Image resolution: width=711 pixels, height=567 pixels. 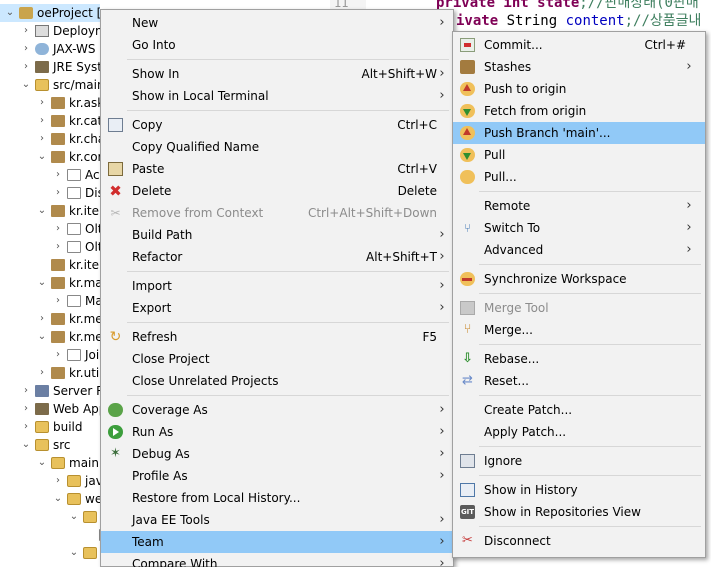 What do you see at coordinates (579, 279) in the screenshot?
I see `menu-item-synchronize-workspace: Synchronize Workspace` at bounding box center [579, 279].